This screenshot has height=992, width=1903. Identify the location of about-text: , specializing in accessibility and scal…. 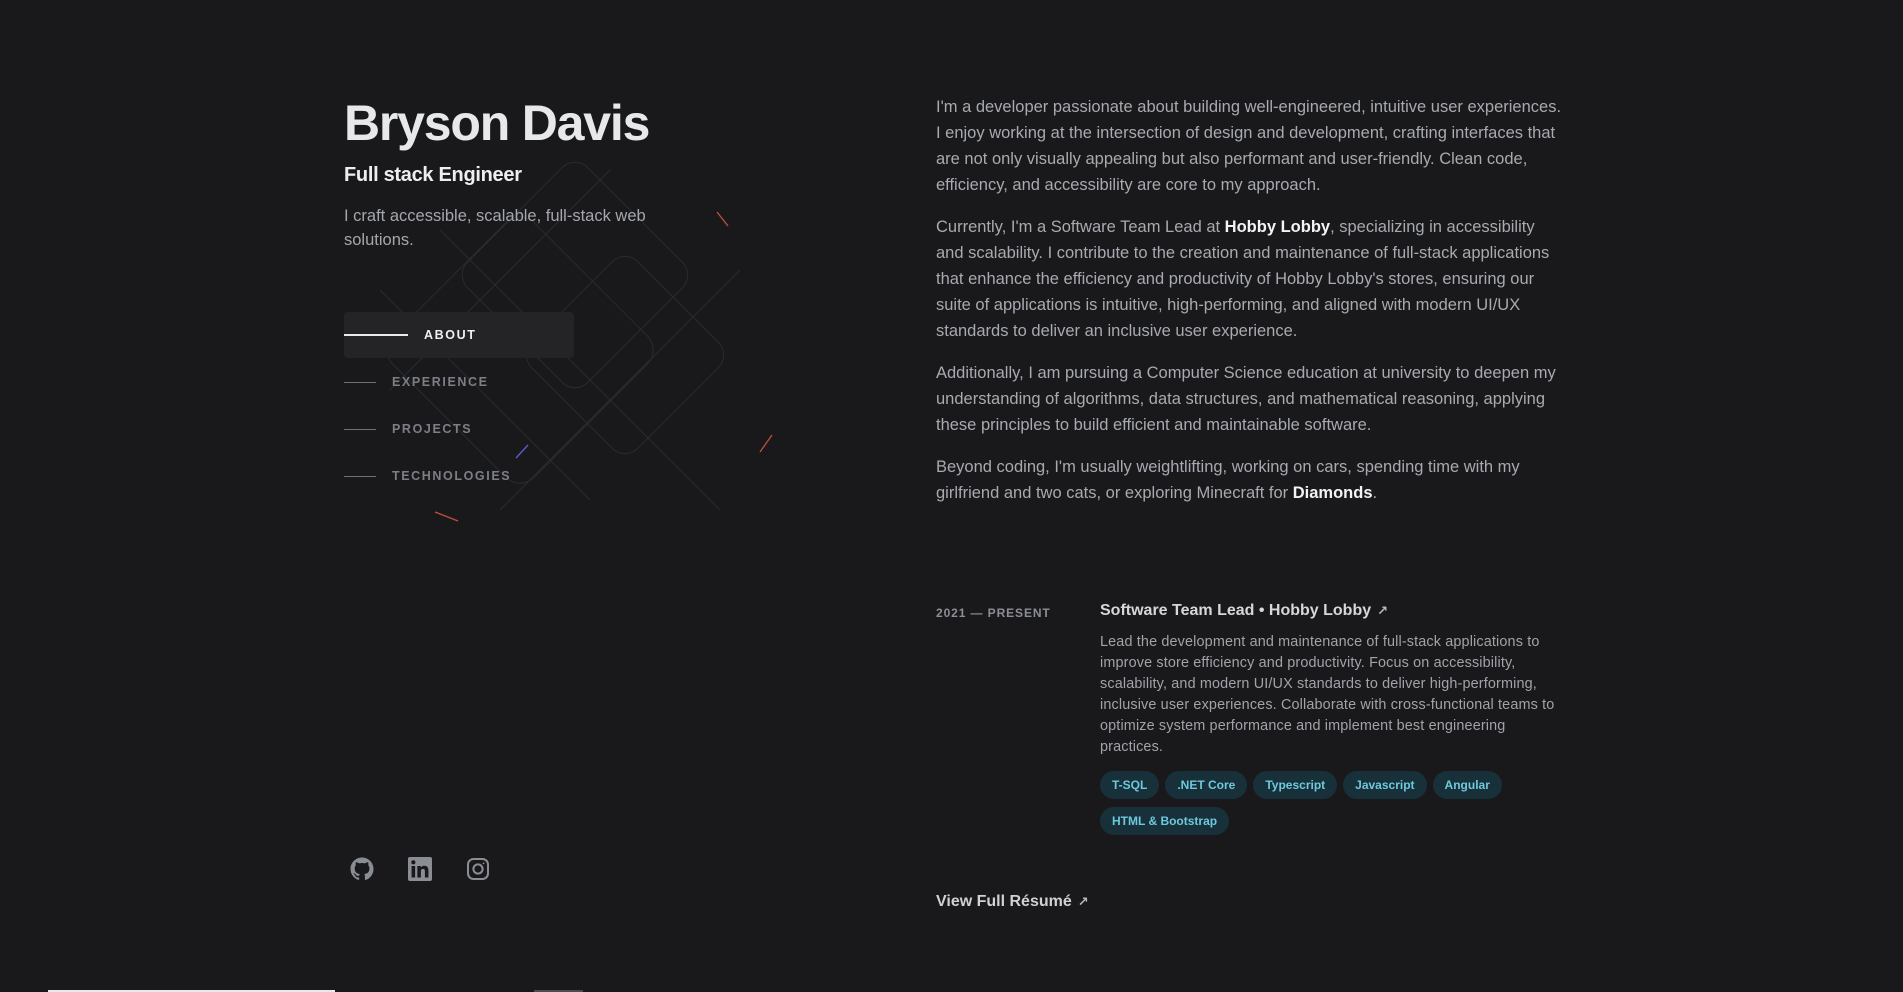
(1243, 279).